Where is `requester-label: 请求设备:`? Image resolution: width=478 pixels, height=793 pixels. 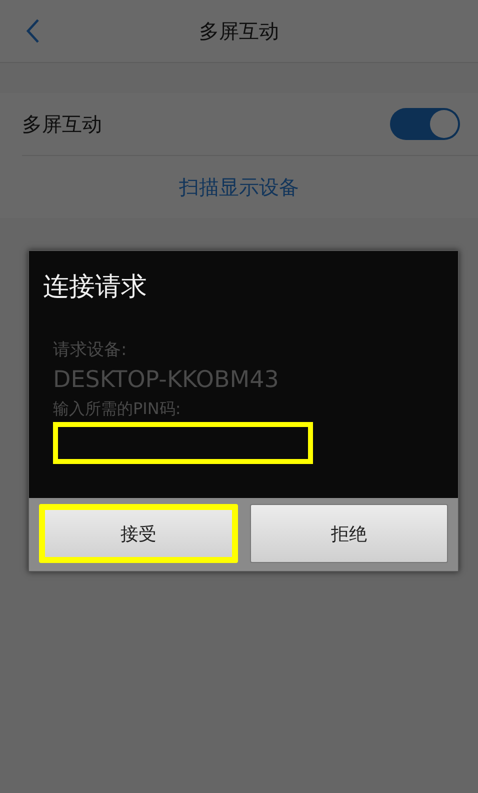 requester-label: 请求设备: is located at coordinates (90, 350).